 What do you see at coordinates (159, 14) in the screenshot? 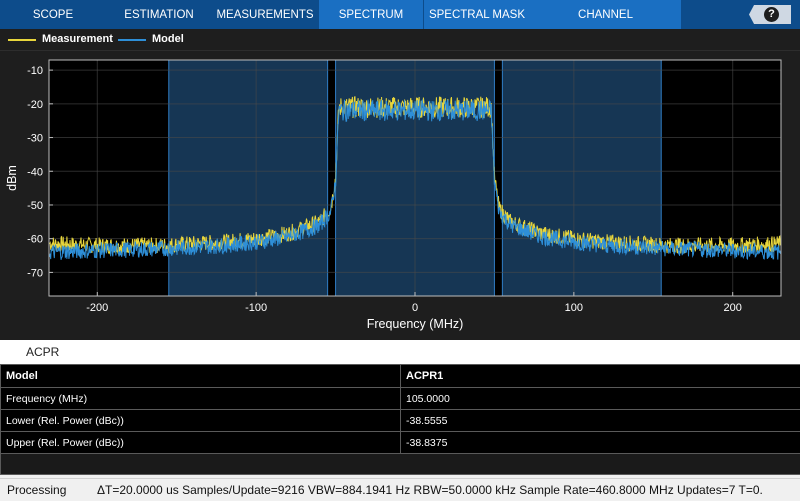
I see `tab-estimation: ESTIMATION` at bounding box center [159, 14].